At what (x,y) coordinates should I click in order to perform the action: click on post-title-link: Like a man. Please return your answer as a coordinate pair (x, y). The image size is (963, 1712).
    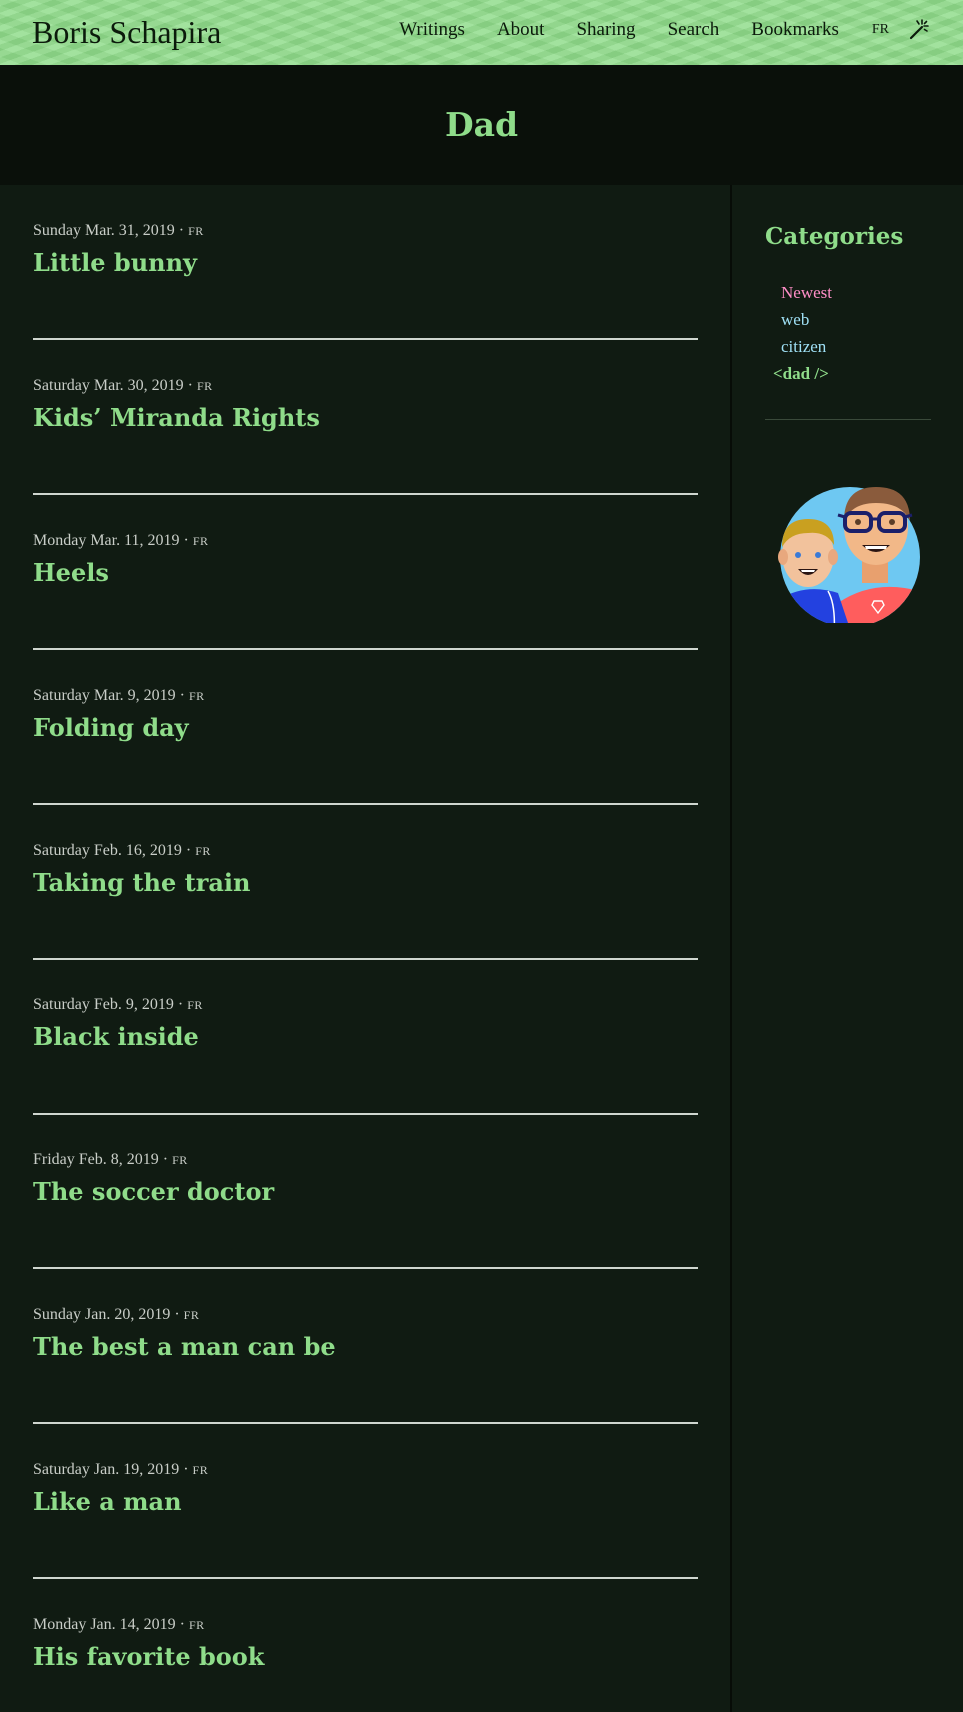
    Looking at the image, I should click on (365, 1501).